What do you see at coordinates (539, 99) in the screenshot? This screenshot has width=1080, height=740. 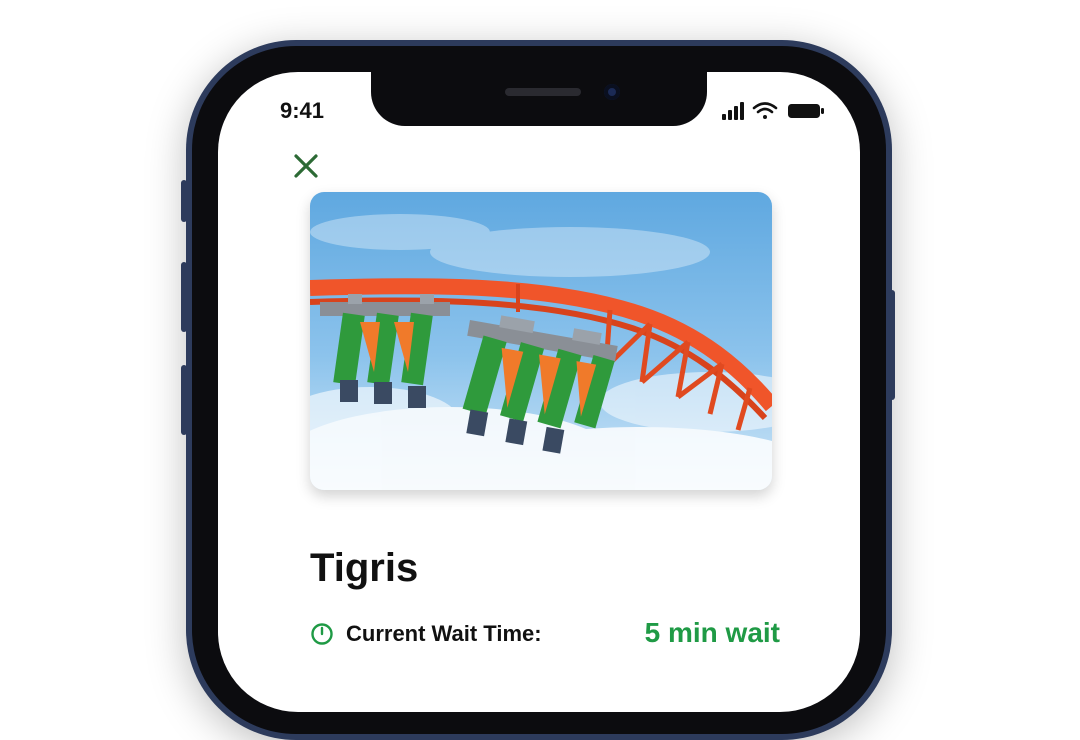 I see `notch` at bounding box center [539, 99].